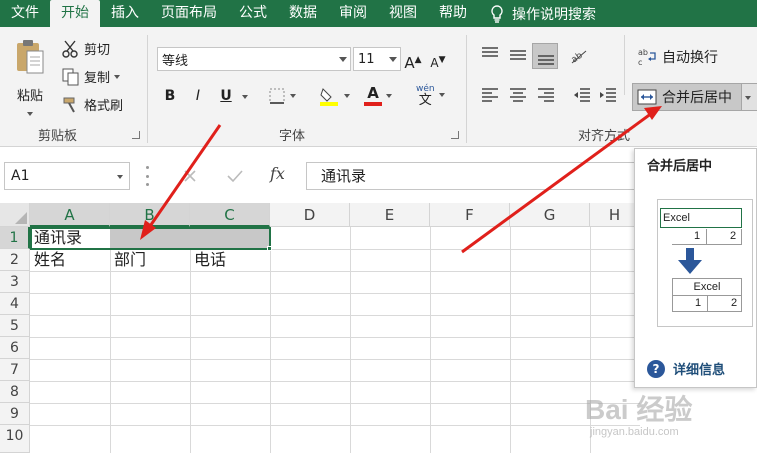 The image size is (757, 453). What do you see at coordinates (15, 439) in the screenshot?
I see `row-header-10: 10` at bounding box center [15, 439].